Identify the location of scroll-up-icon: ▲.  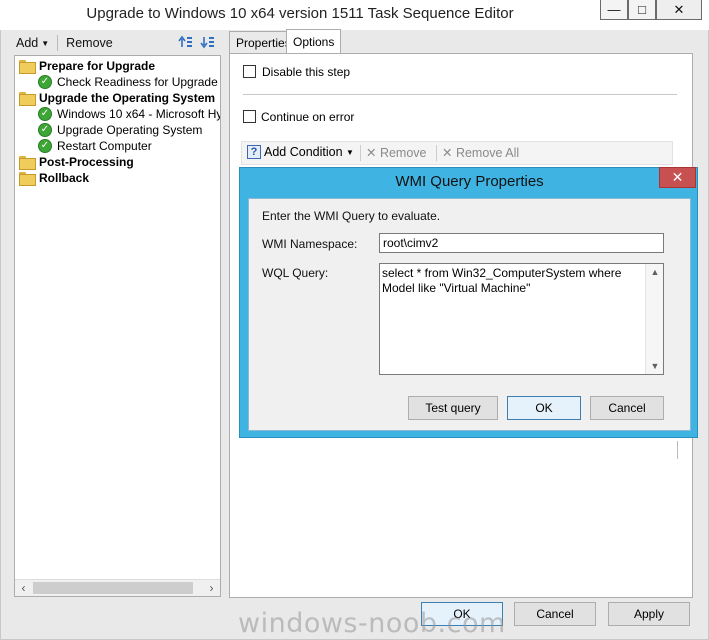
(655, 272).